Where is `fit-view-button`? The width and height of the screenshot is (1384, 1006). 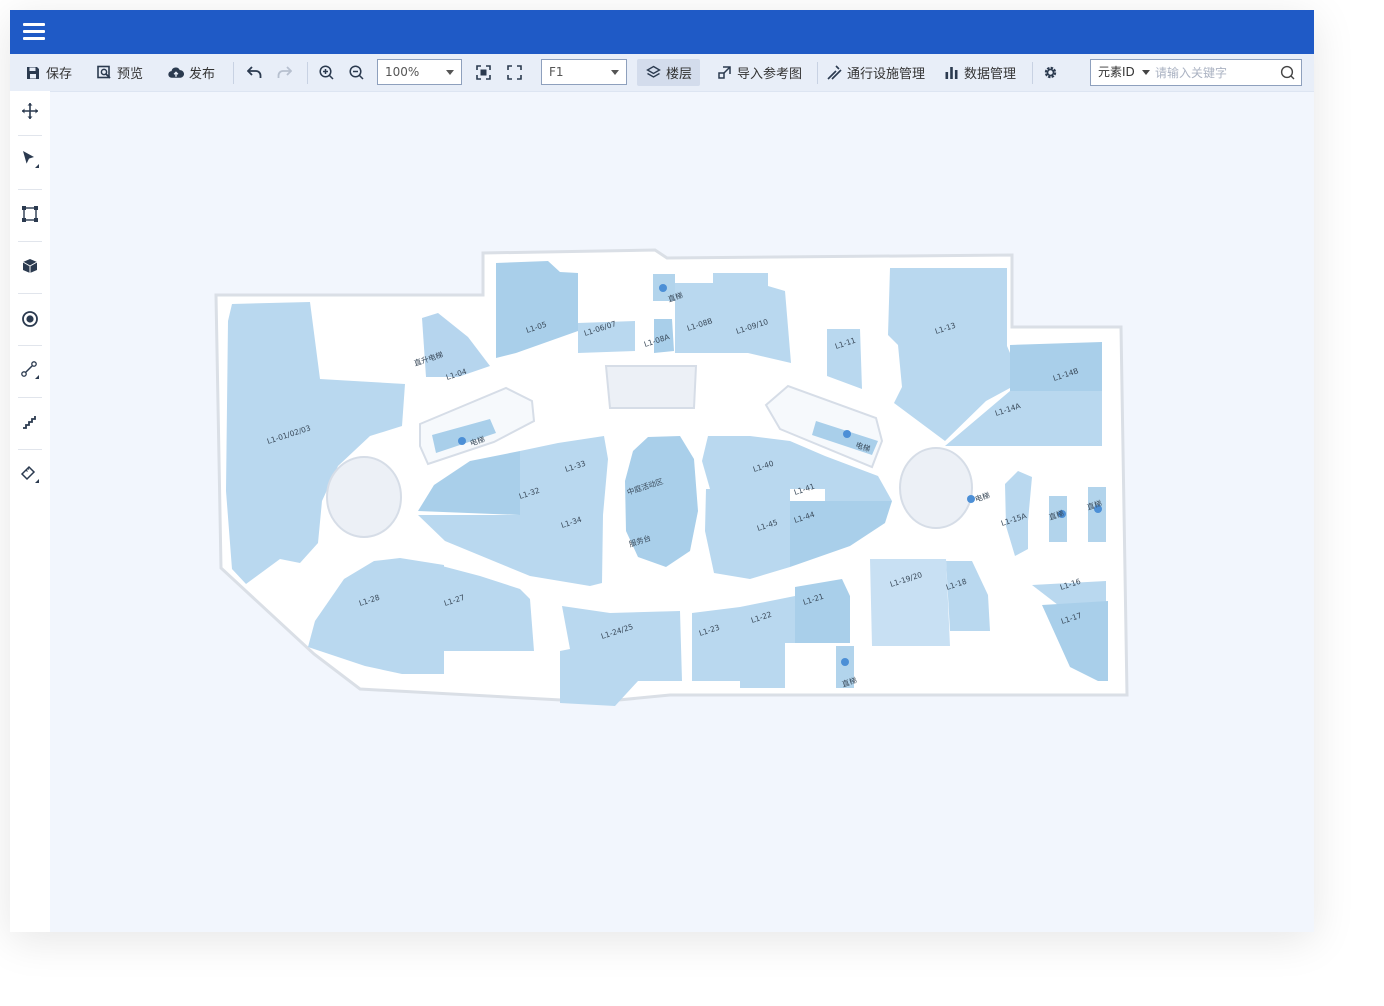 fit-view-button is located at coordinates (483, 72).